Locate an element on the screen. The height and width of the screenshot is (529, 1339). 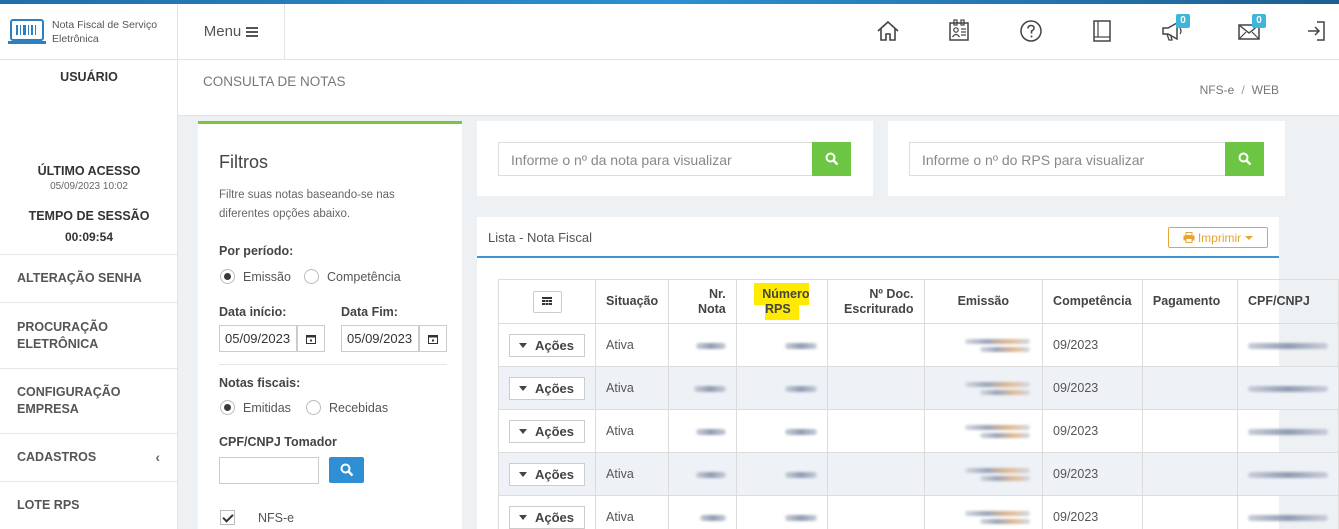
page-title: CONSULTA DE NOTAS is located at coordinates (274, 81).